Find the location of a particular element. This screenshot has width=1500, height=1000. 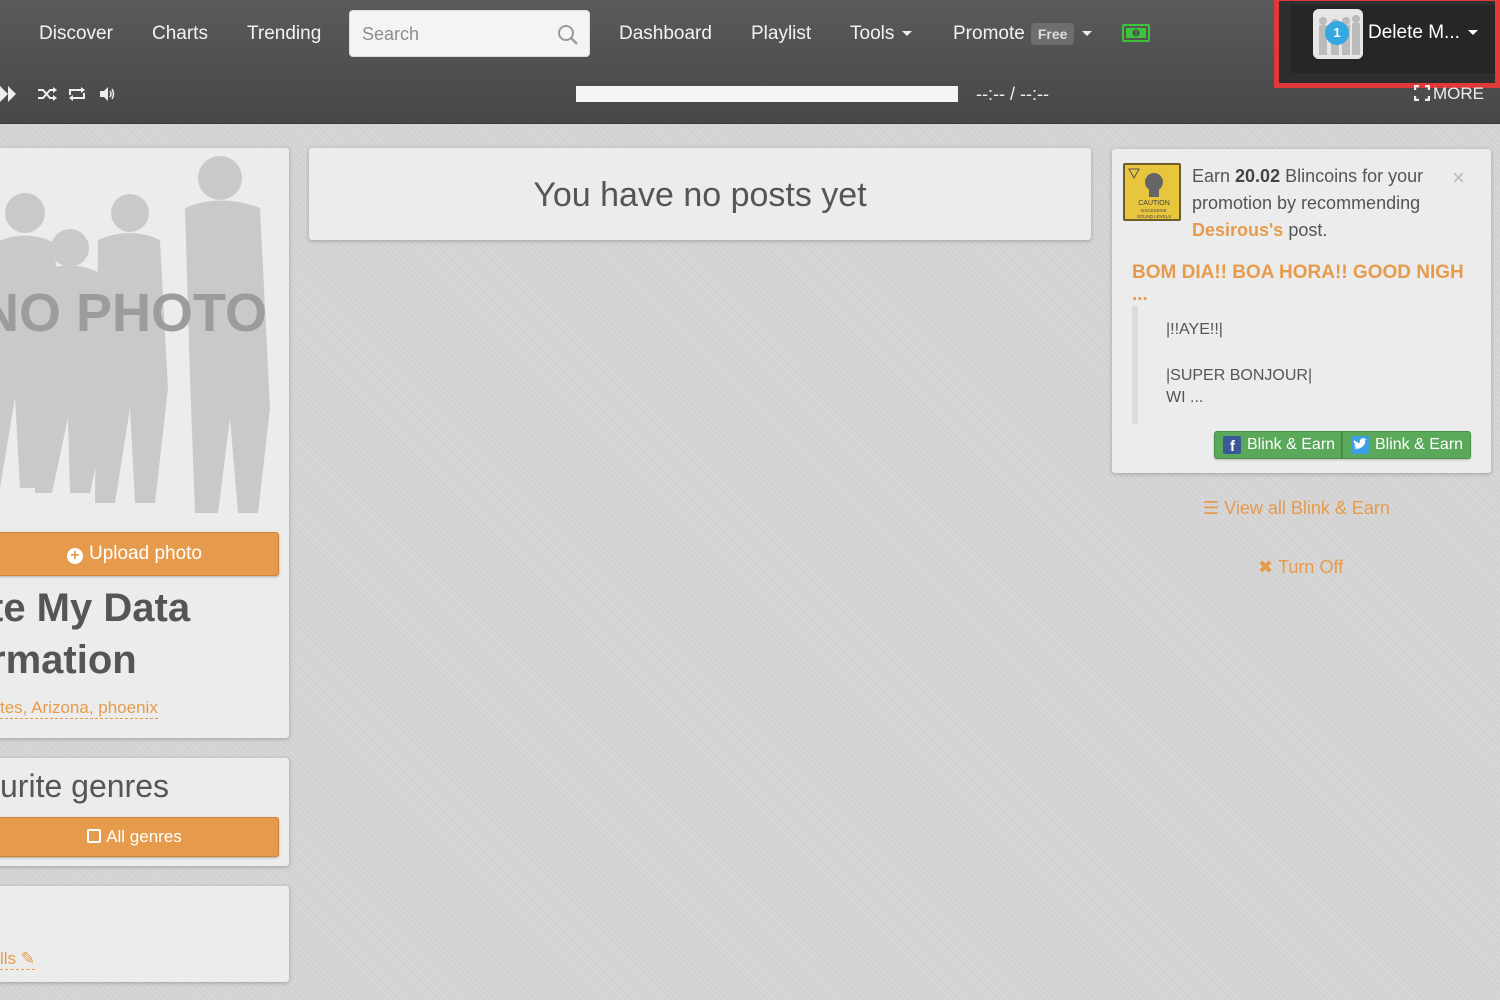

details-link-label: lls is located at coordinates (8, 958).